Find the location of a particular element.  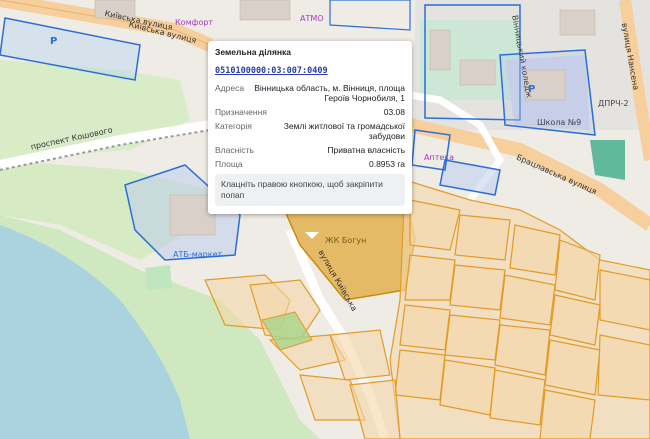

label-purpose: Призначення is located at coordinates (241, 112).